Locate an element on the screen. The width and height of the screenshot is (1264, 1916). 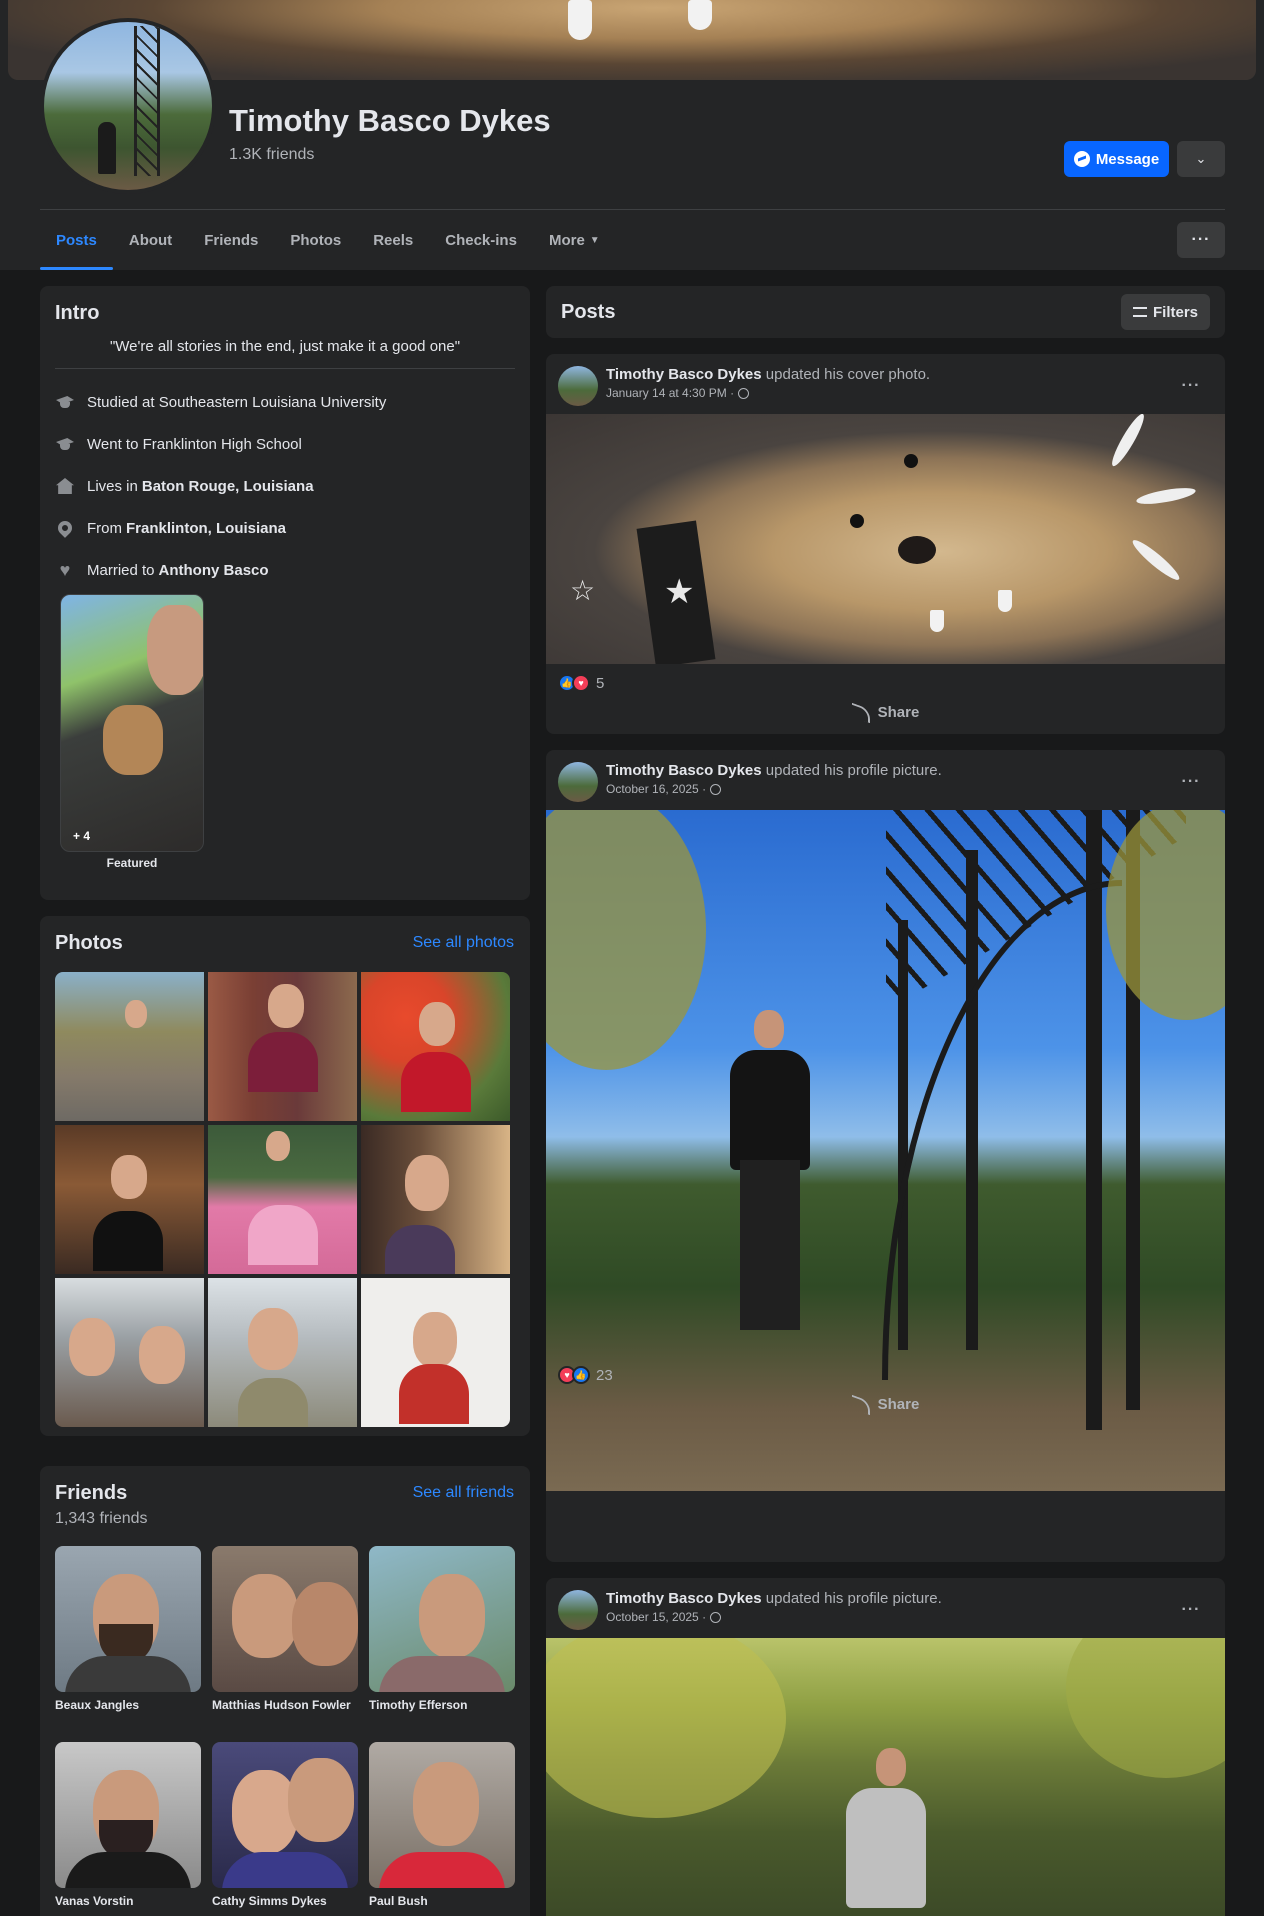
photos-card: Photos See all photos is located at coordinates (285, 1176).